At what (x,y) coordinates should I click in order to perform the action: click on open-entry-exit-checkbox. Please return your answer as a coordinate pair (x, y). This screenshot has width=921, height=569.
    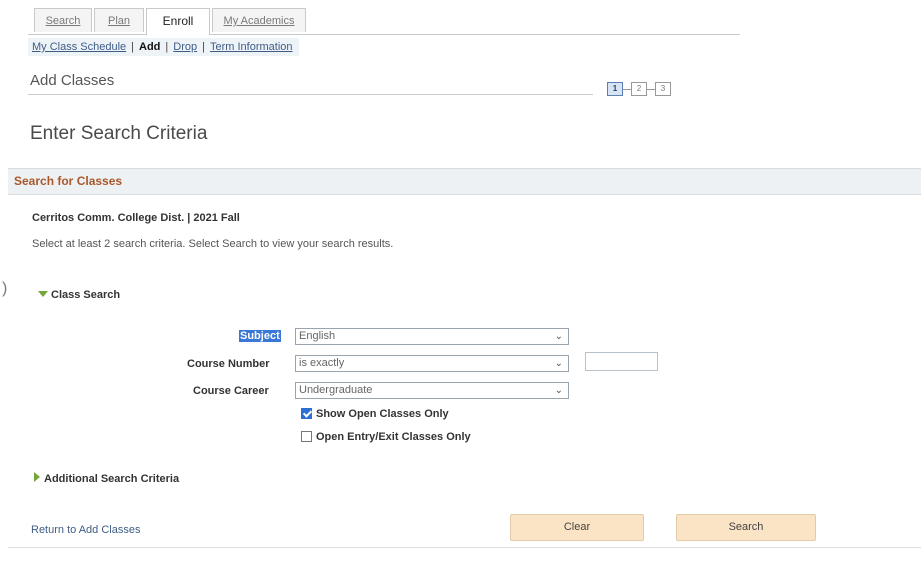
    Looking at the image, I should click on (306, 436).